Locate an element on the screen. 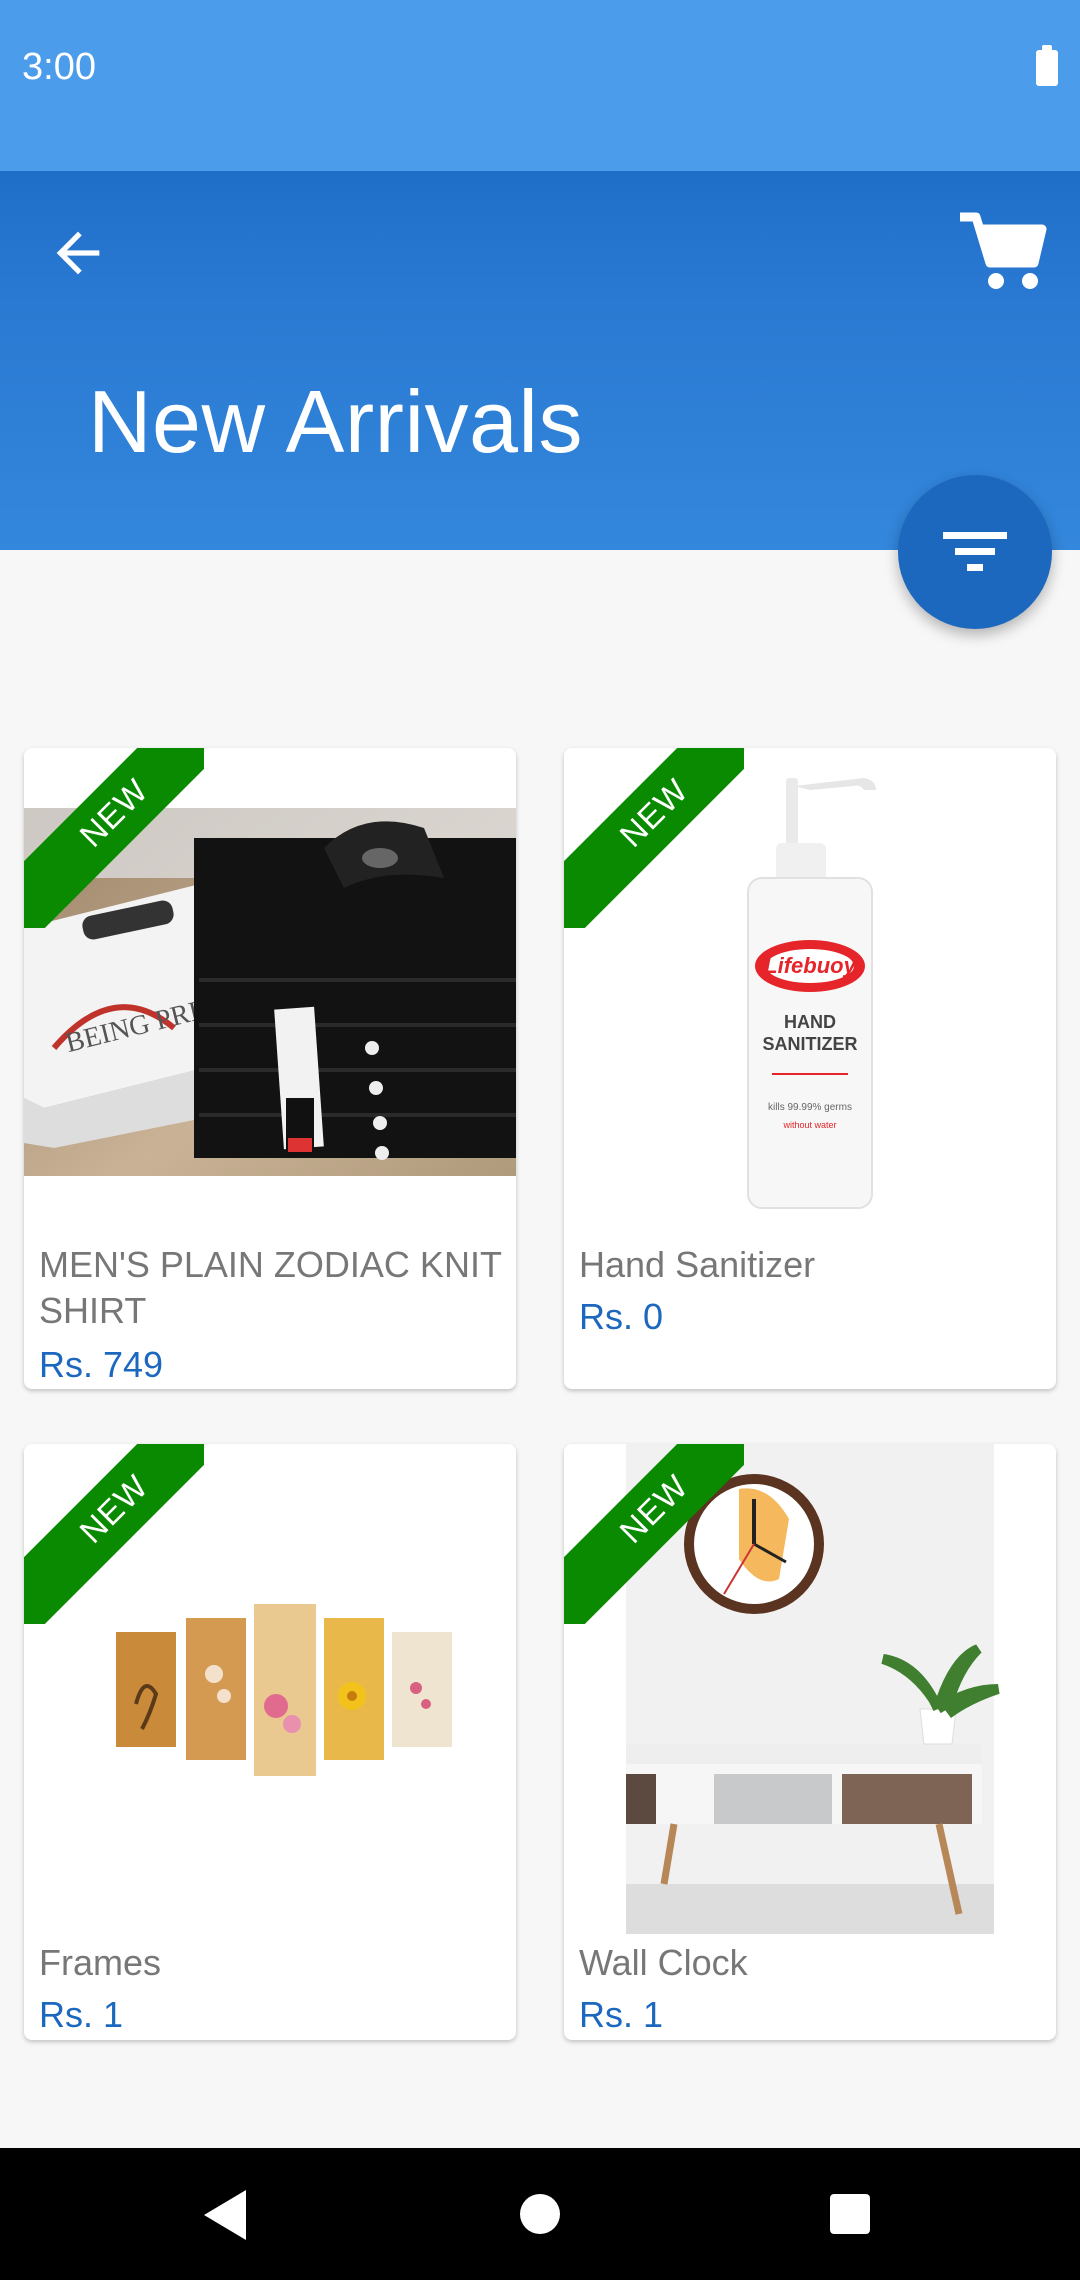 The height and width of the screenshot is (2280, 1080). home-nav-icon is located at coordinates (540, 2214).